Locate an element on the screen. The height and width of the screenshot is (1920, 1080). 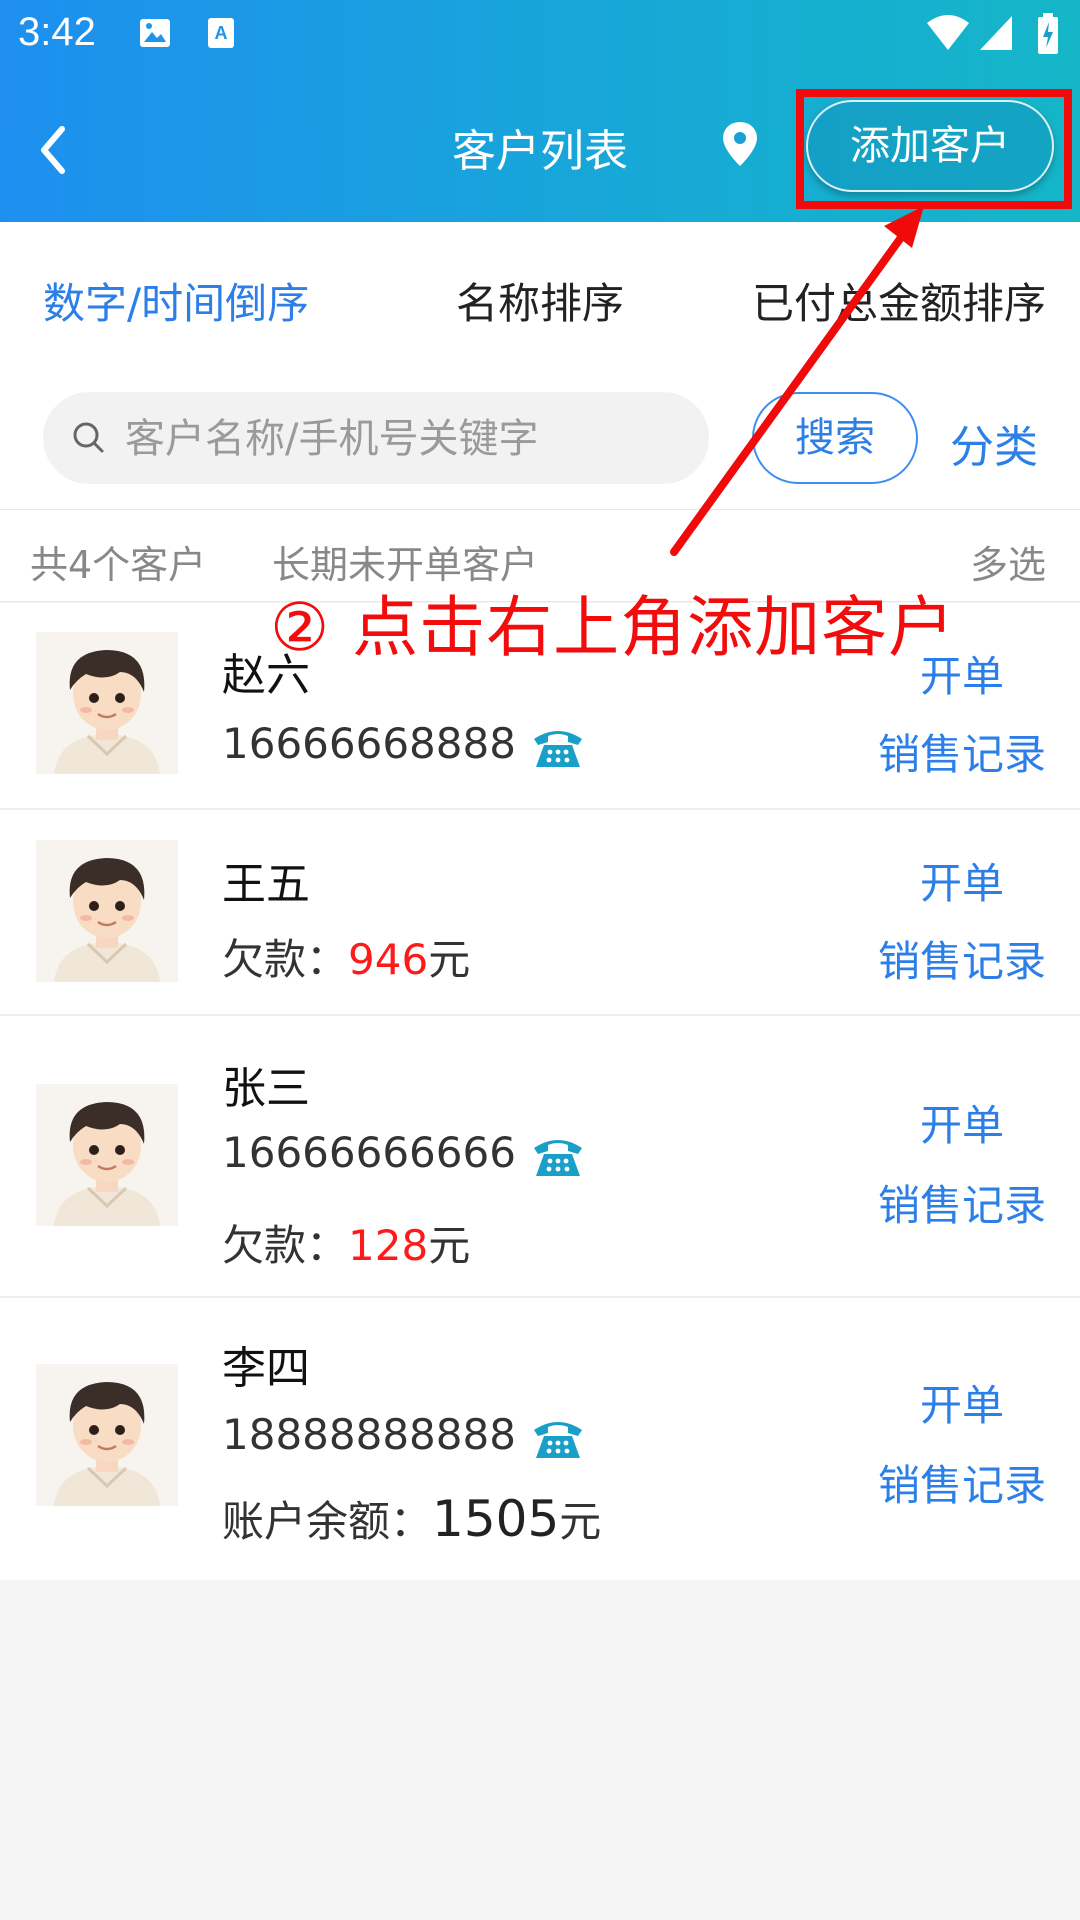
status-time: 3:42 is located at coordinates (57, 32).